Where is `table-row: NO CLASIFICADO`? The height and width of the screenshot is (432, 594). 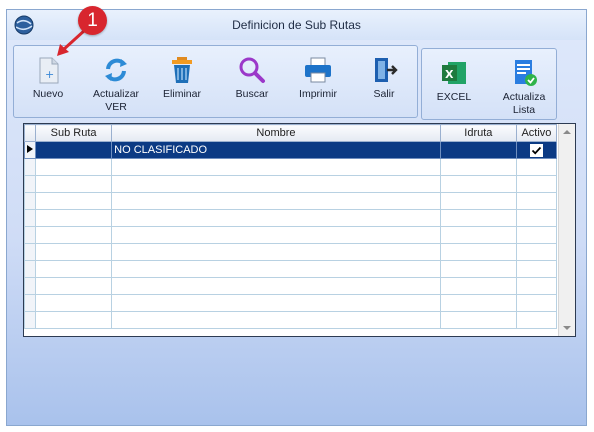 table-row: NO CLASIFICADO is located at coordinates (290, 150).